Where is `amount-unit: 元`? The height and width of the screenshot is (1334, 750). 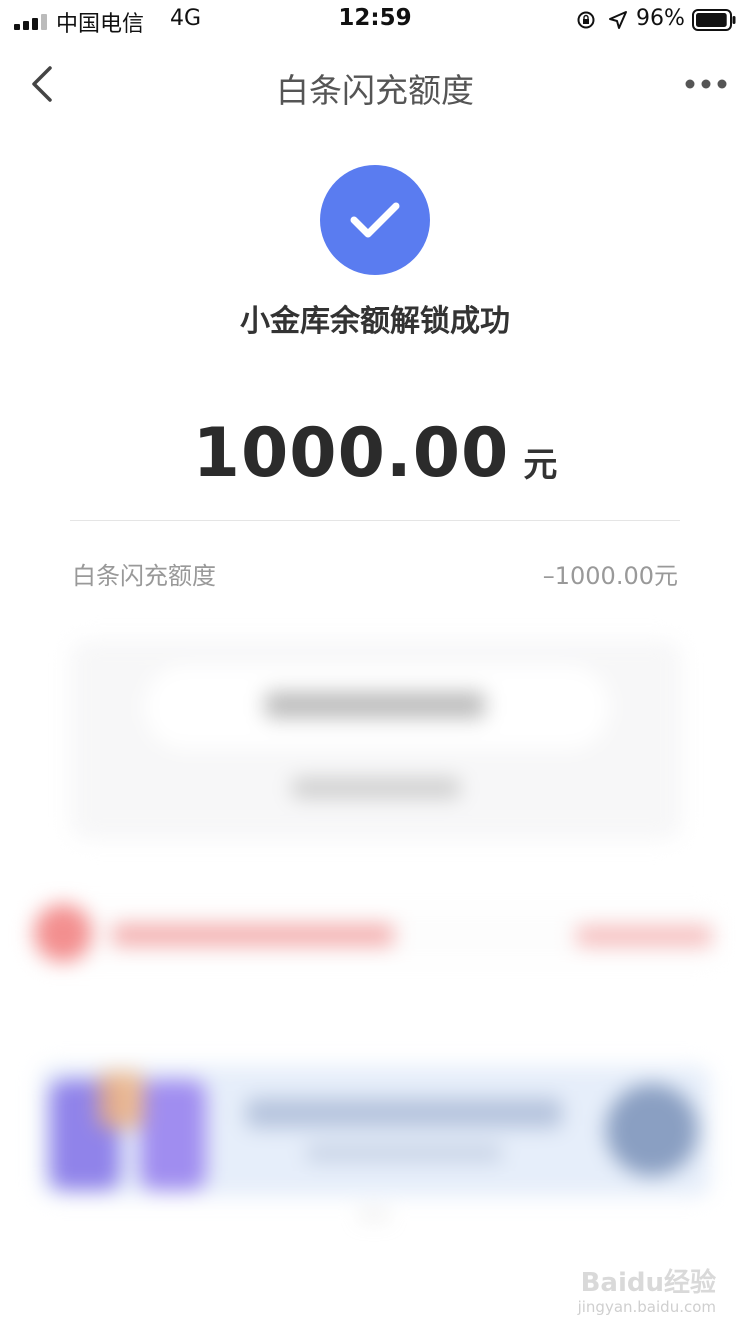
amount-unit: 元 is located at coordinates (540, 465).